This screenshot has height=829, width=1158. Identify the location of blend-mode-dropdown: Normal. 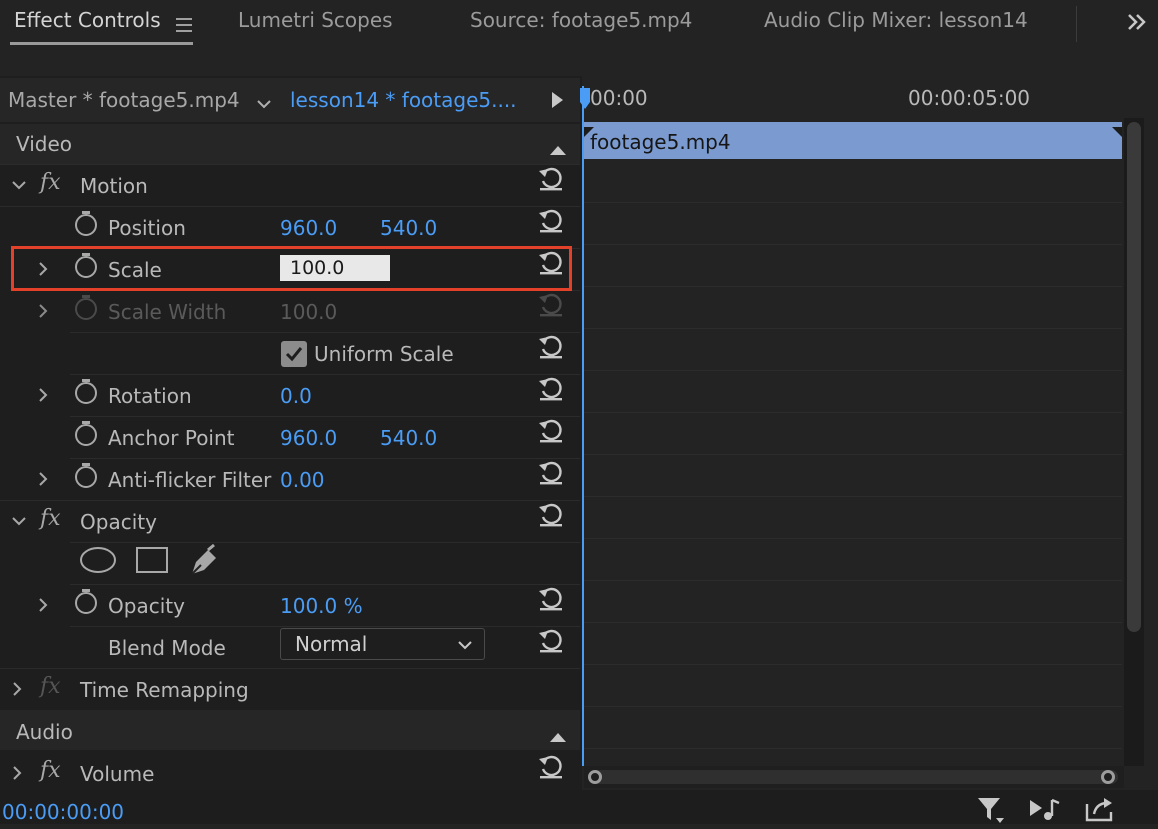
(382, 644).